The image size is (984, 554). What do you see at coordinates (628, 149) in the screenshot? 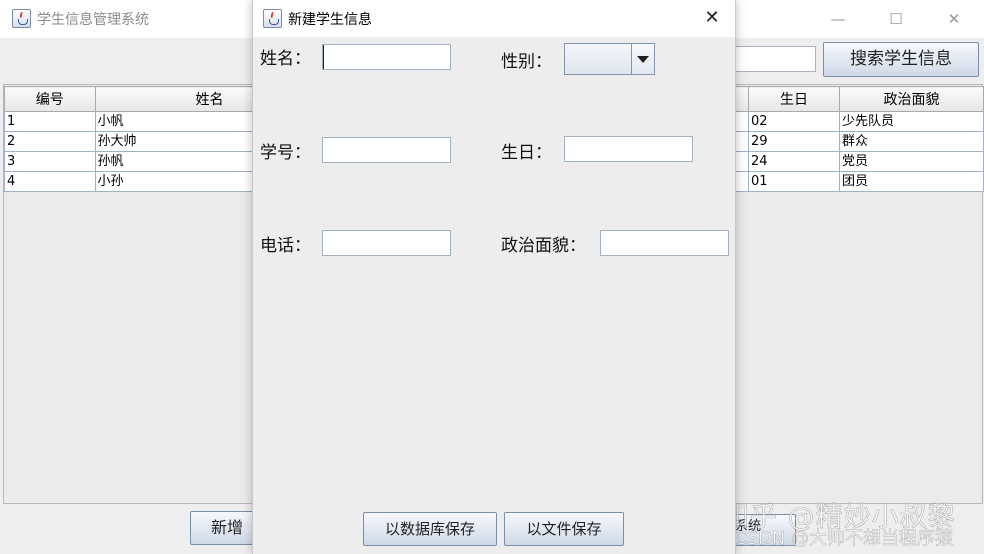
I see `birthday-field` at bounding box center [628, 149].